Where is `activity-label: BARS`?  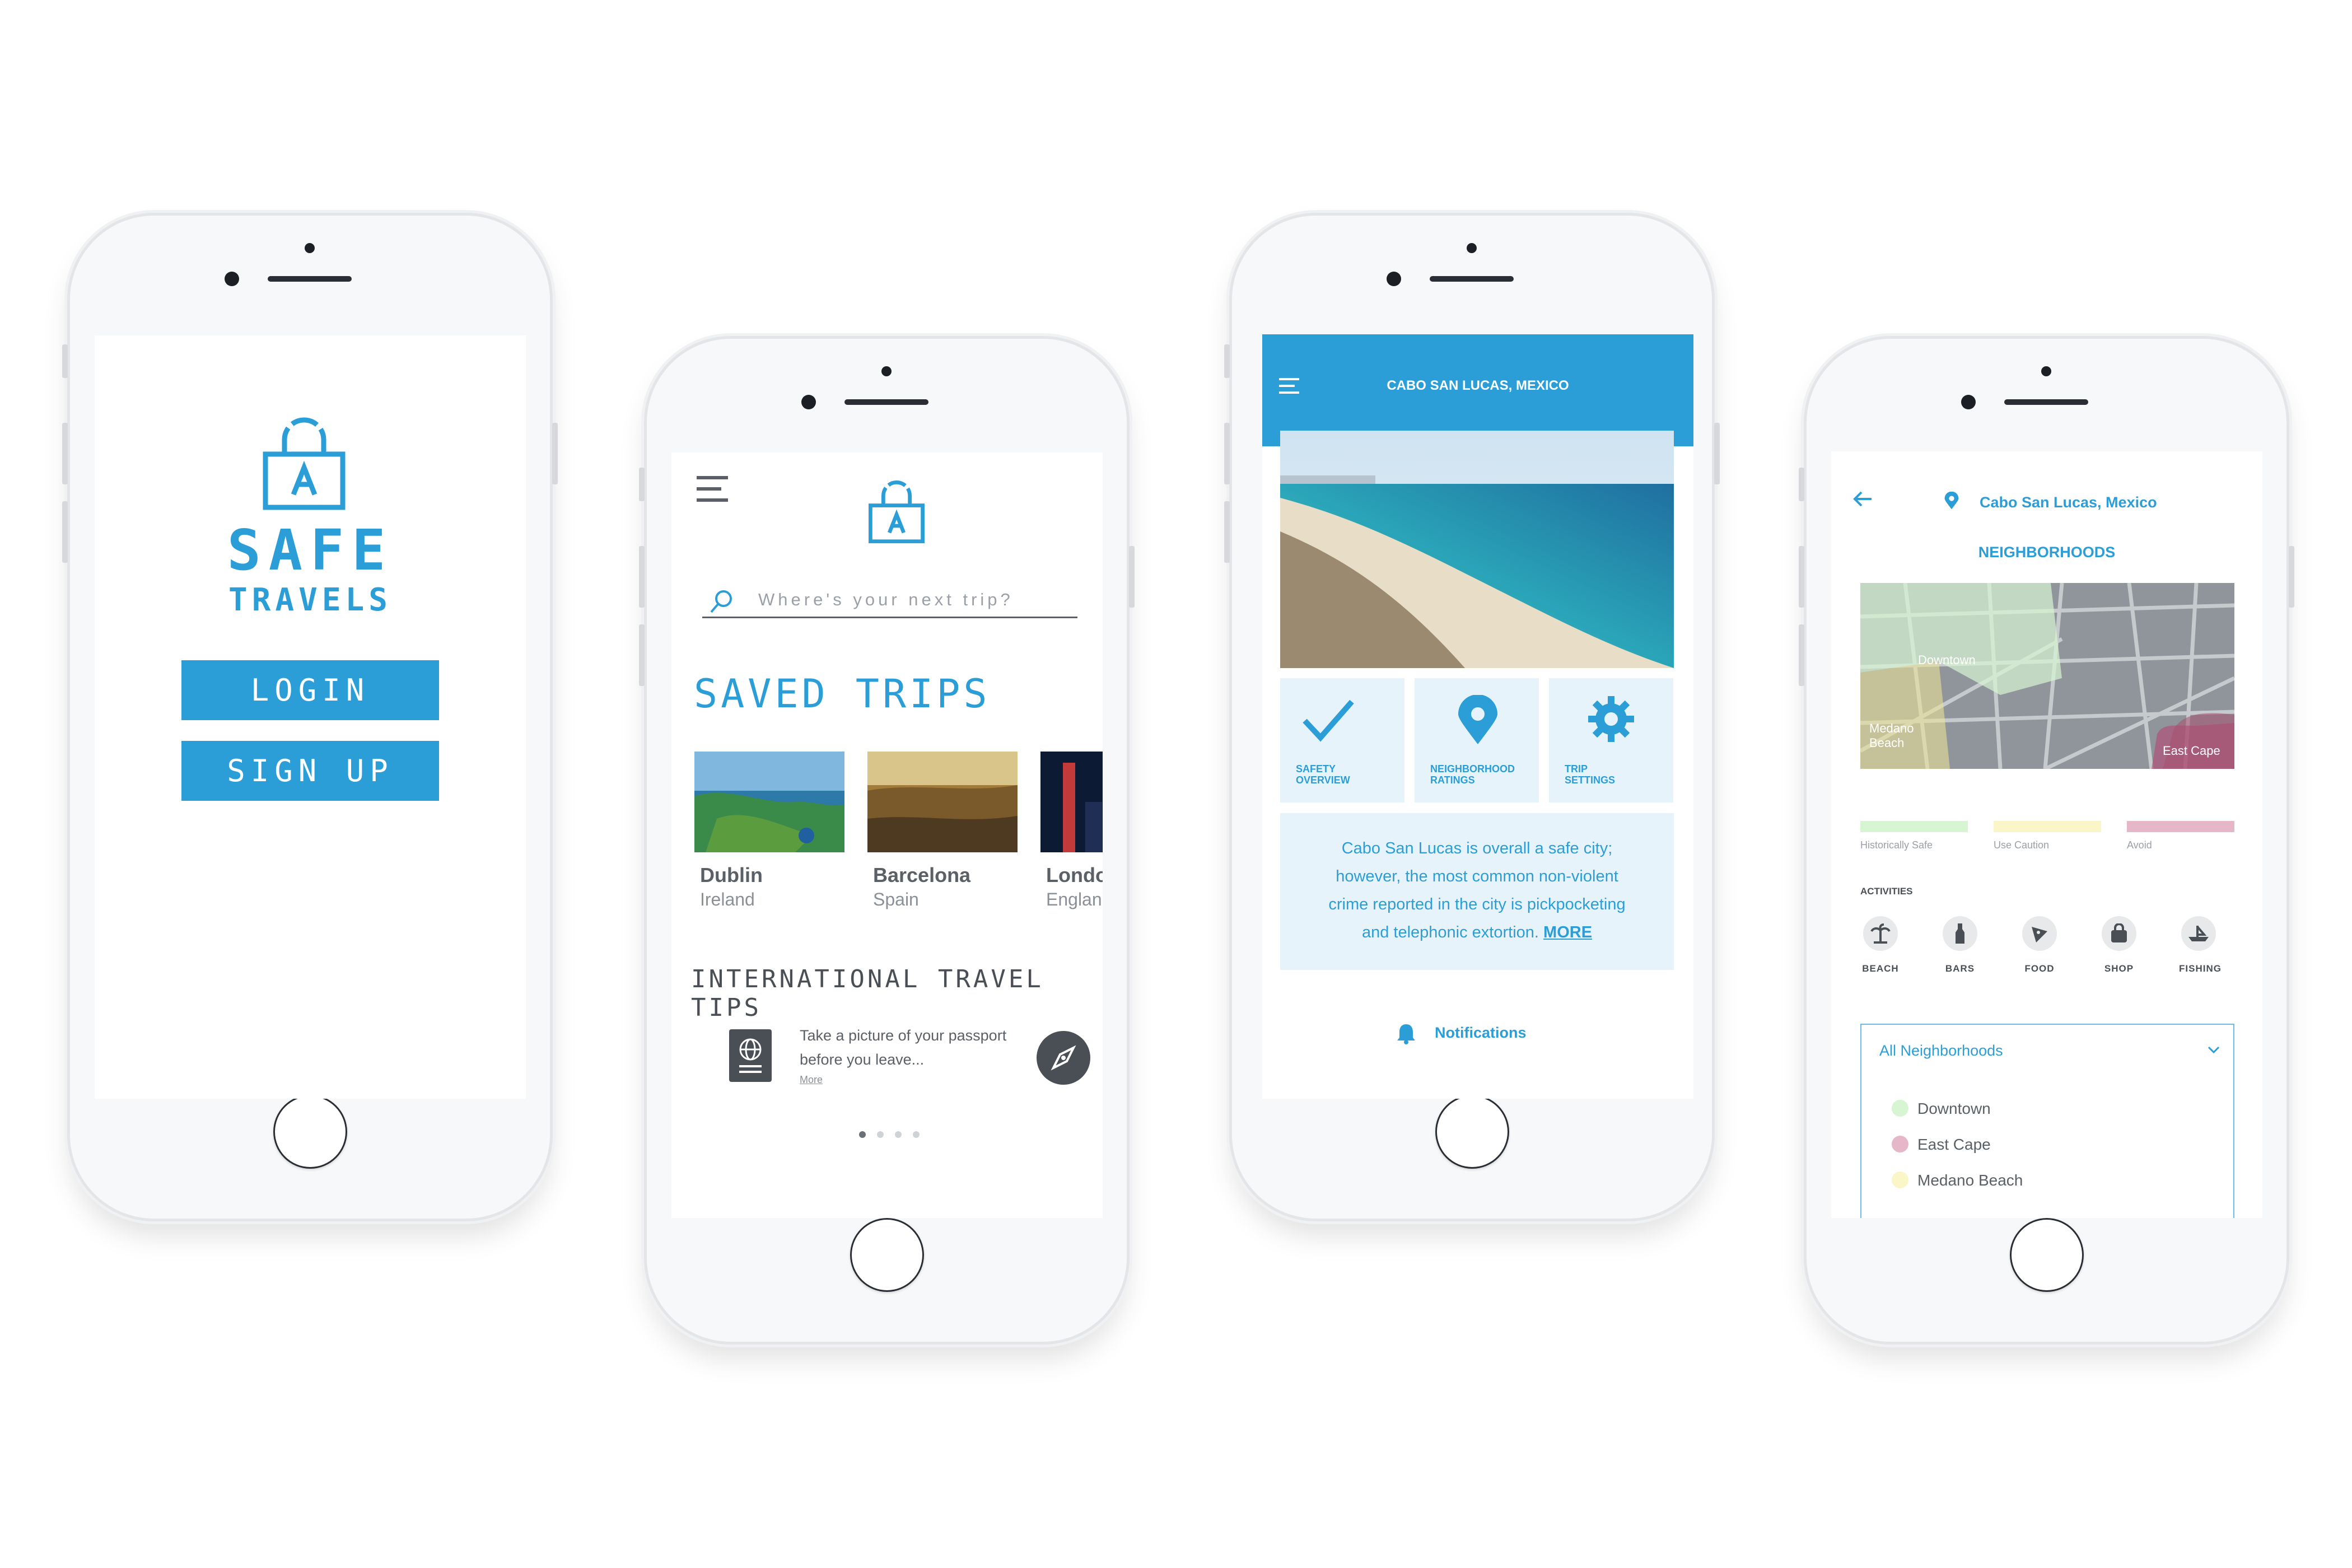 activity-label: BARS is located at coordinates (1960, 969).